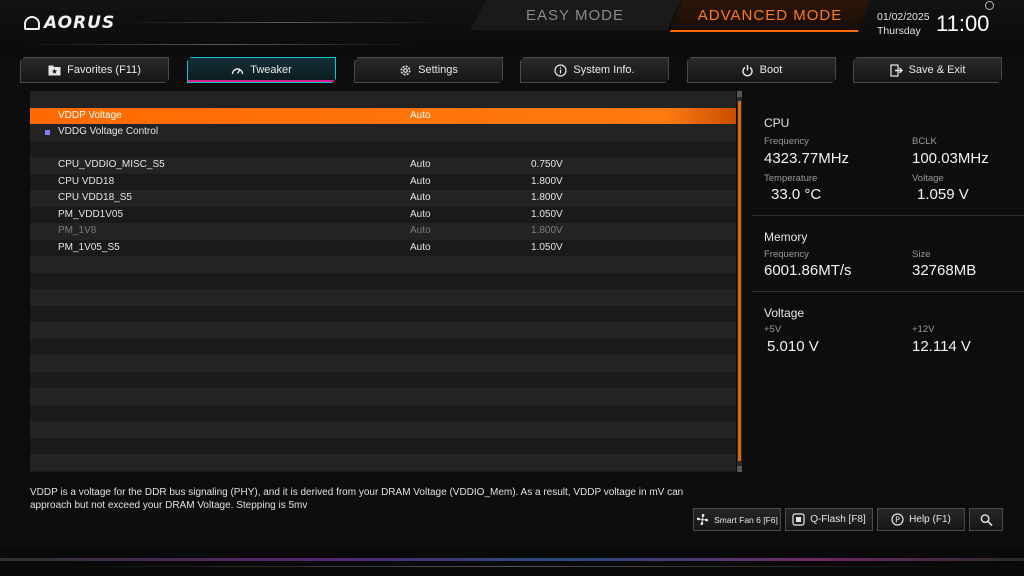 This screenshot has width=1024, height=576. Describe the element at coordinates (383, 116) in the screenshot. I see `setting-row-vddp-voltage: VDDP Voltage Auto` at that location.